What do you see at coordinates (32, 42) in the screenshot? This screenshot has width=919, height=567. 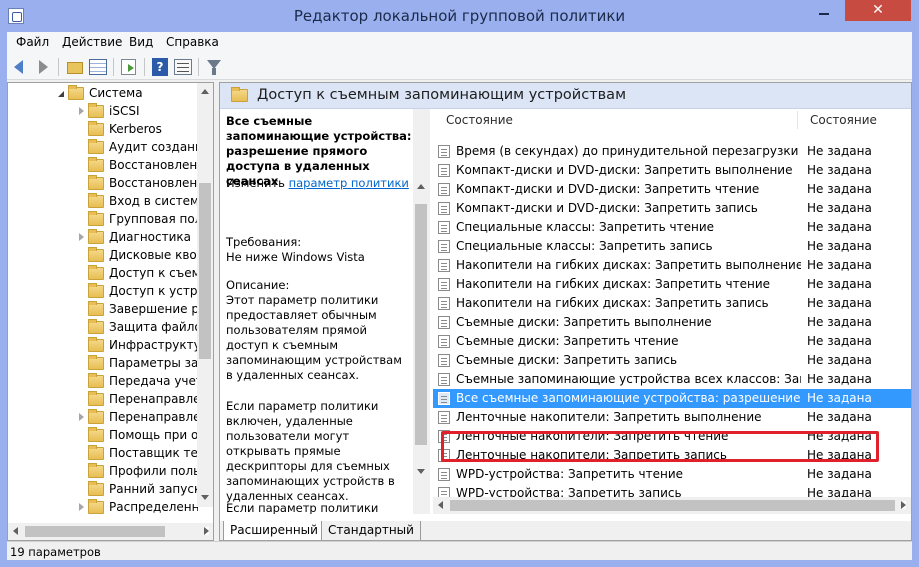 I see `menu-file: Файл` at bounding box center [32, 42].